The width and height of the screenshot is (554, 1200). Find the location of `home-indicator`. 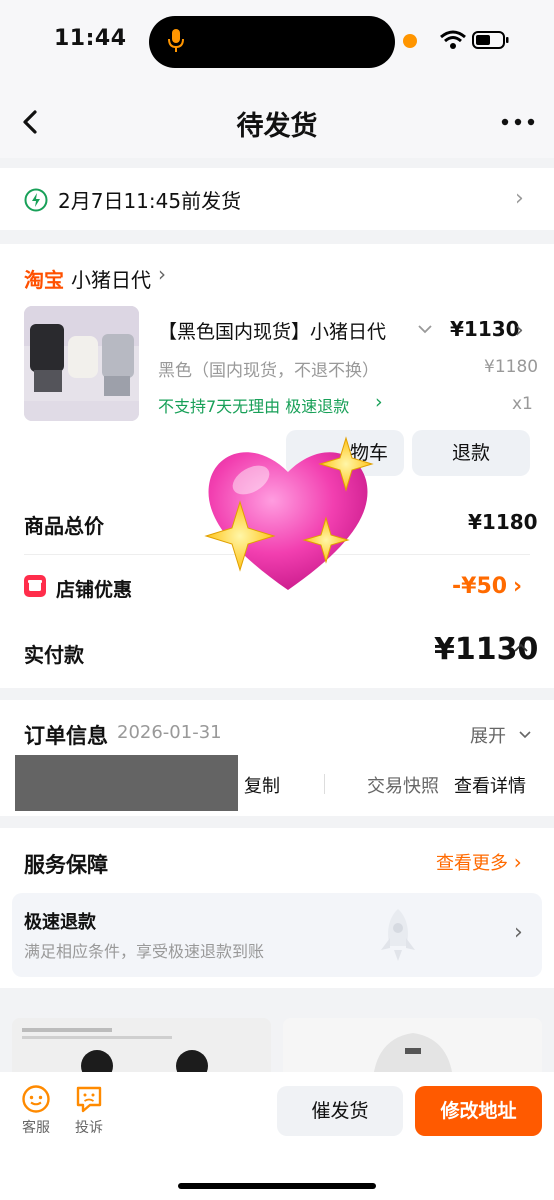

home-indicator is located at coordinates (277, 1186).